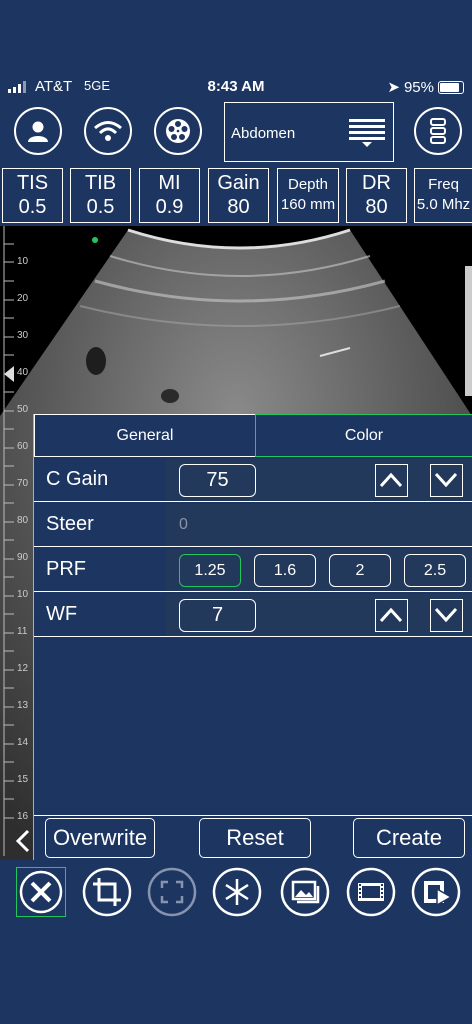 The width and height of the screenshot is (472, 1024). Describe the element at coordinates (100, 838) in the screenshot. I see `overwrite-button: Overwrite` at that location.